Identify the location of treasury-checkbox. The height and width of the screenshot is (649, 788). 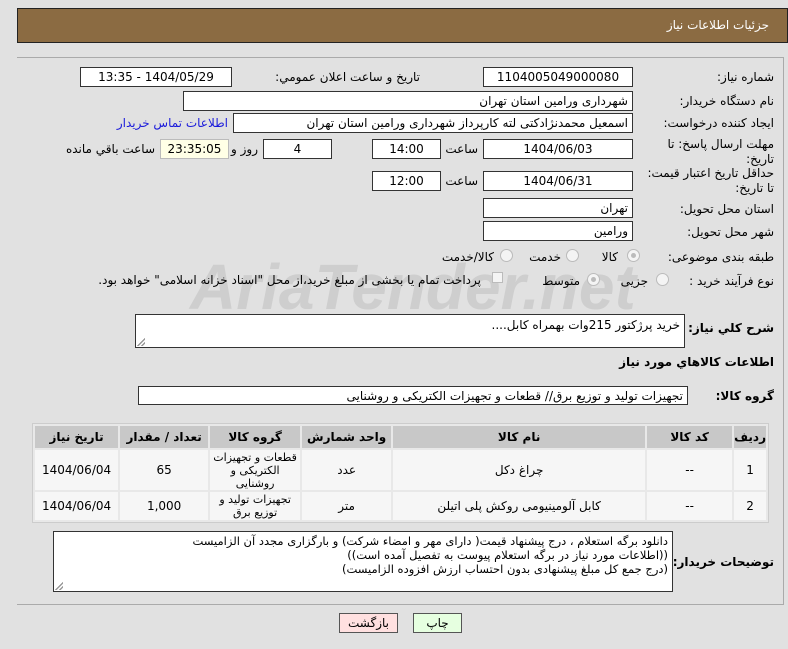
(497, 277).